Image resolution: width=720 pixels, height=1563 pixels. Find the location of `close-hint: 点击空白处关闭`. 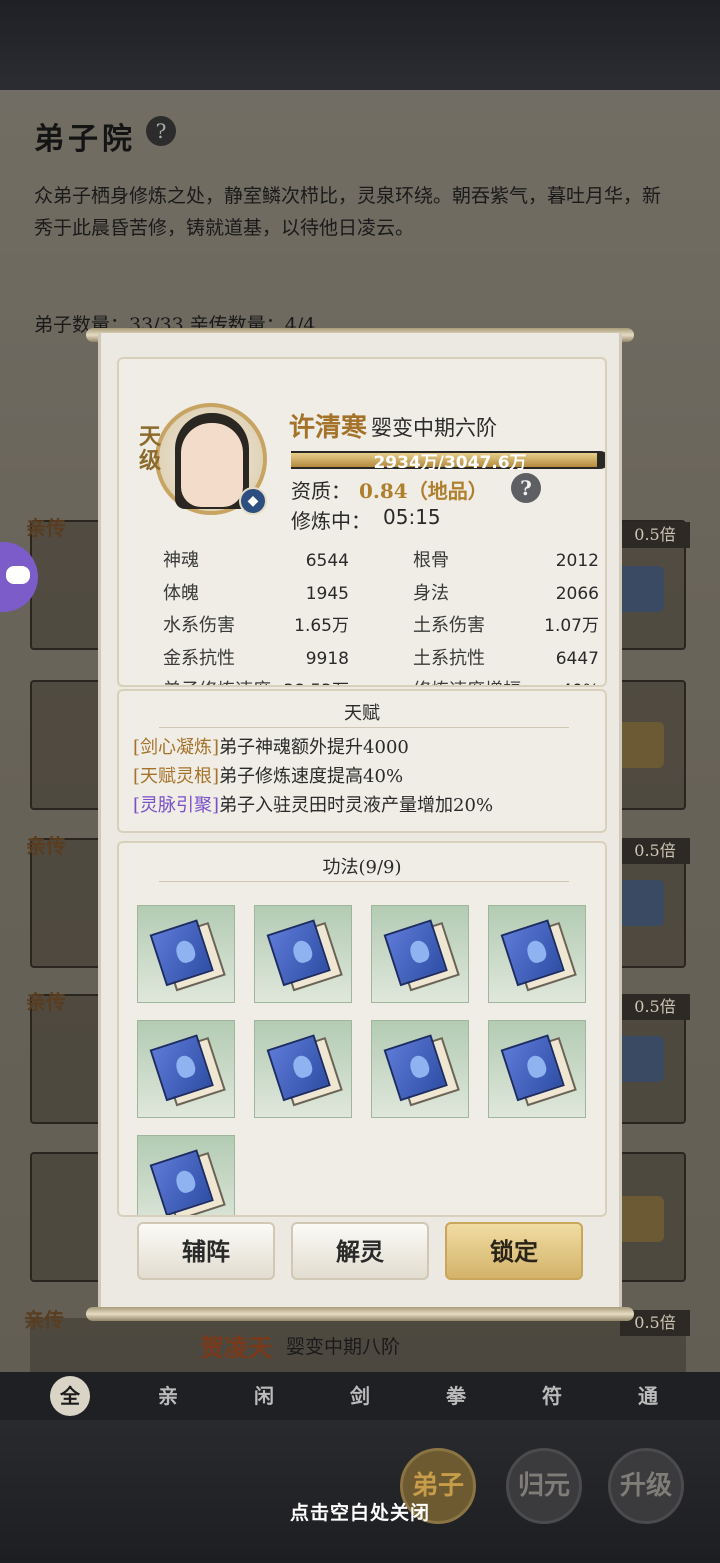

close-hint: 点击空白处关闭 is located at coordinates (359, 1513).